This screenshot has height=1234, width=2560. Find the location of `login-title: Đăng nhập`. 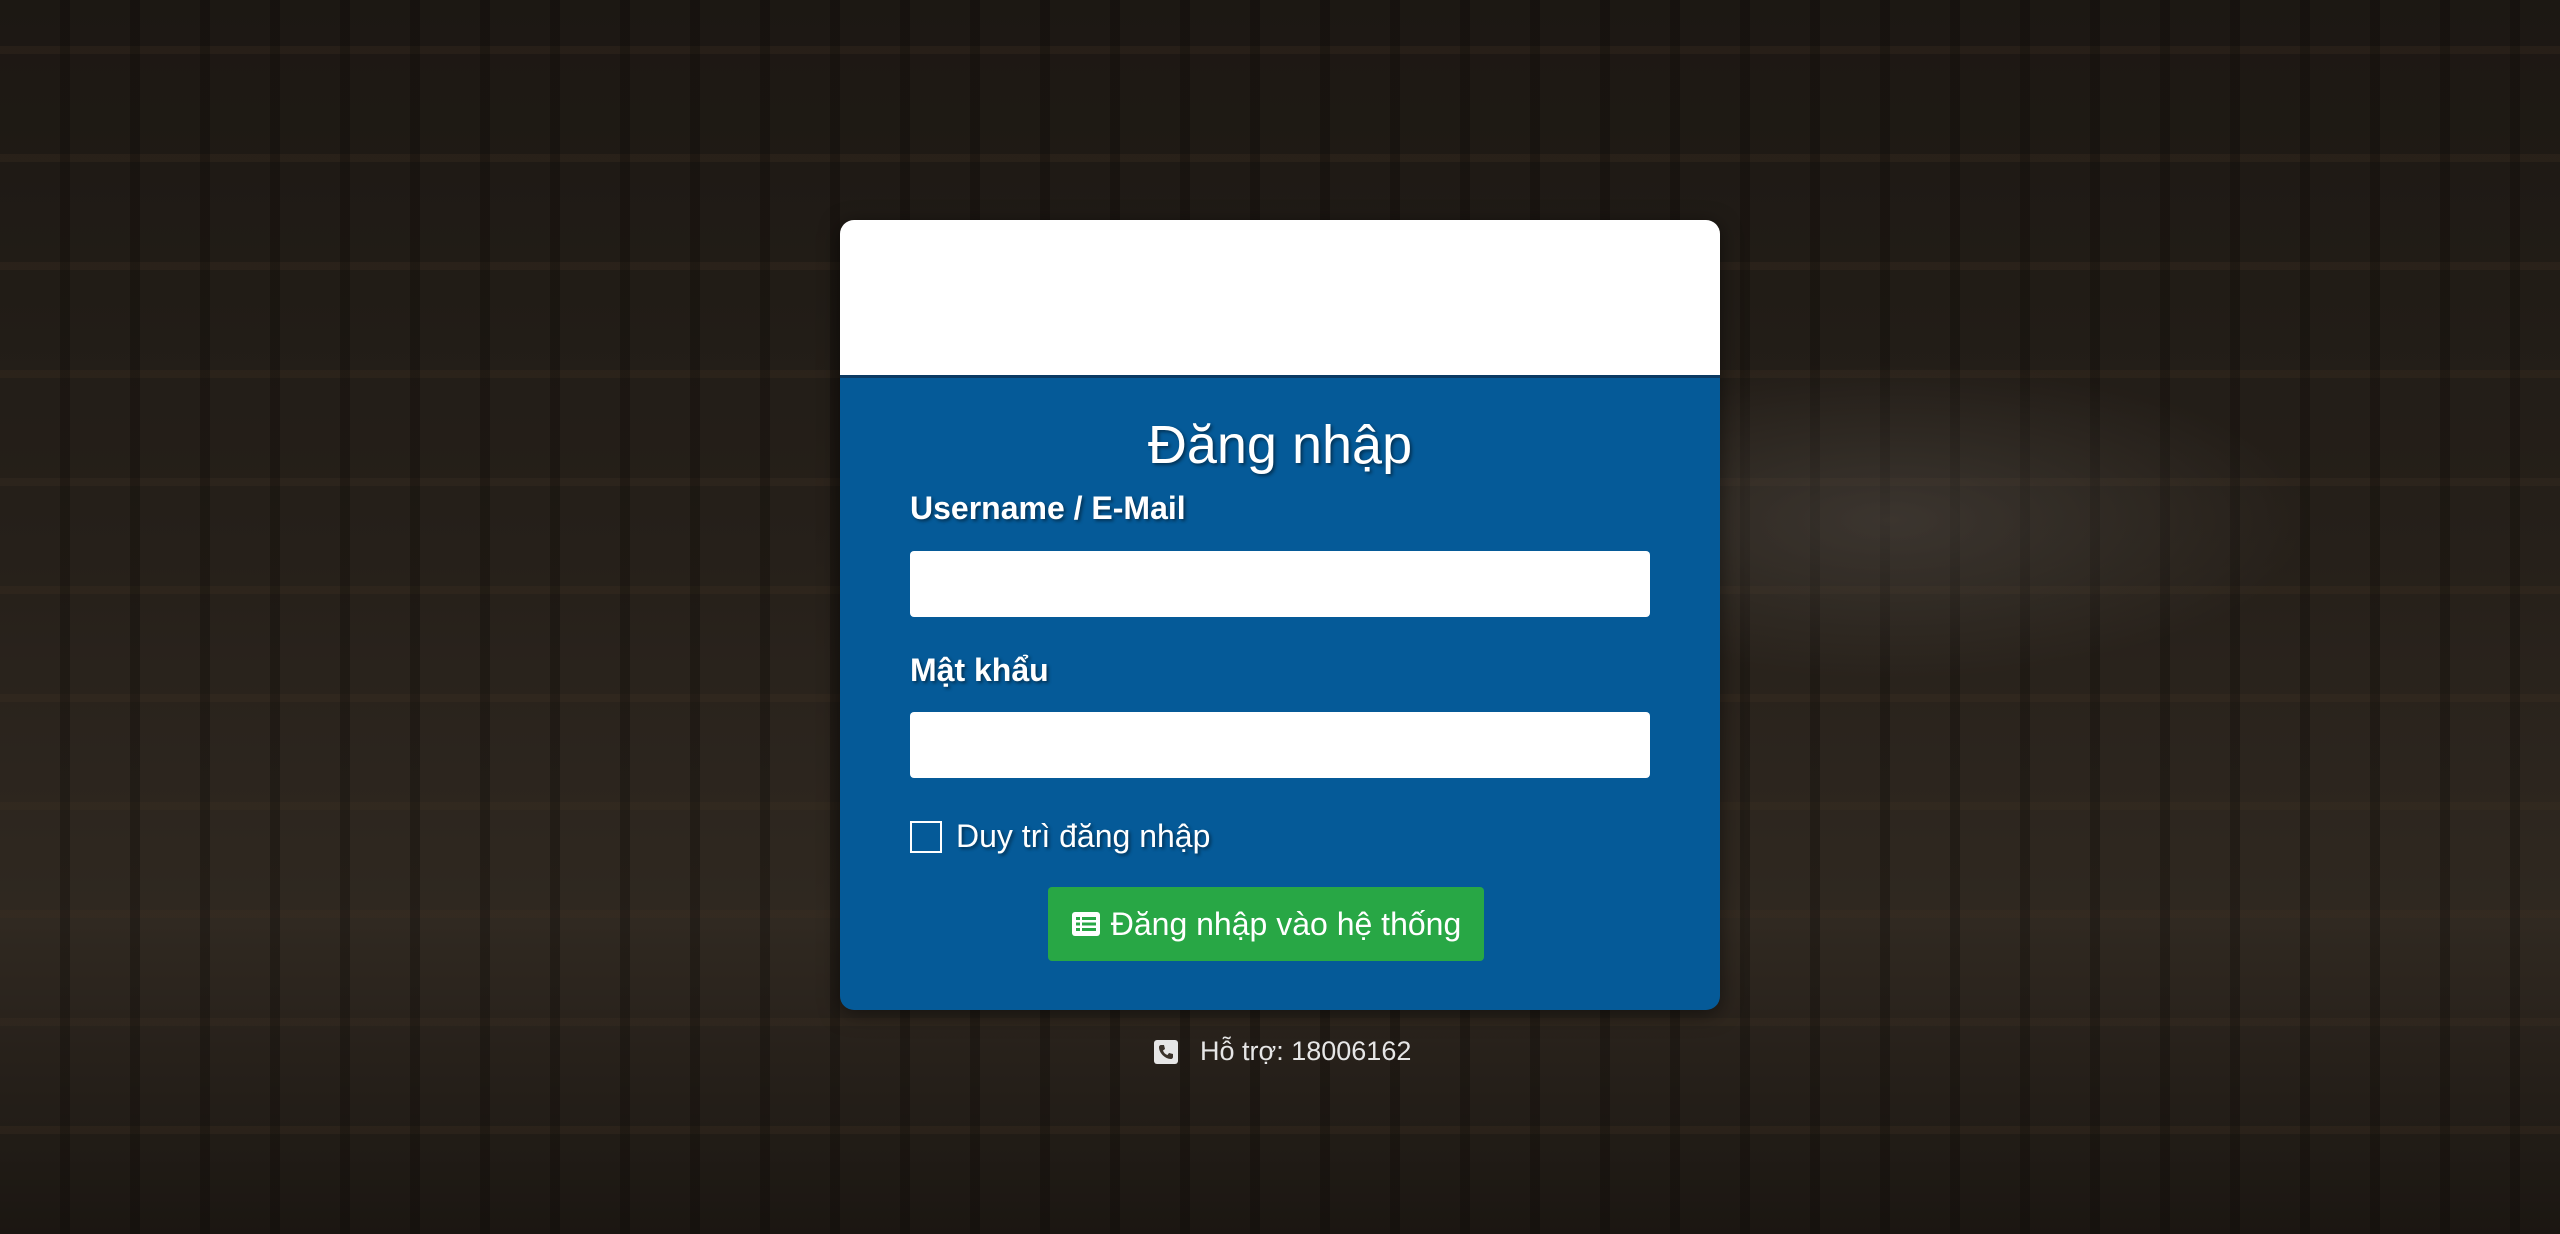

login-title: Đăng nhập is located at coordinates (1280, 445).